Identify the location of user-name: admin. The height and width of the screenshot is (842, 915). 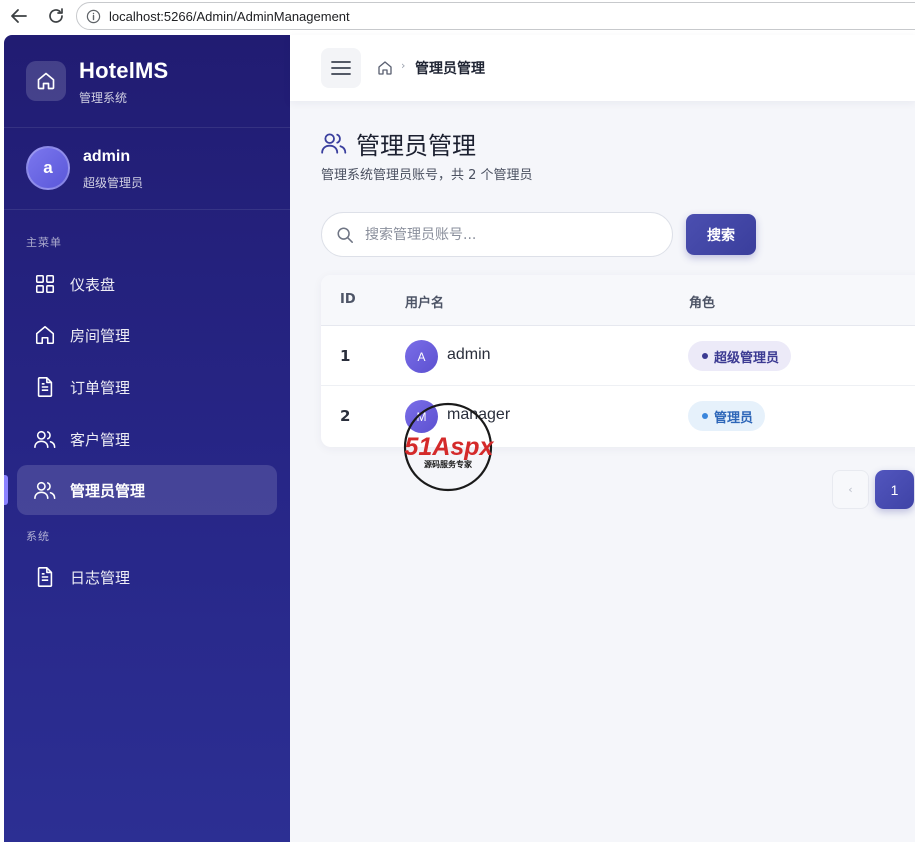
(107, 156).